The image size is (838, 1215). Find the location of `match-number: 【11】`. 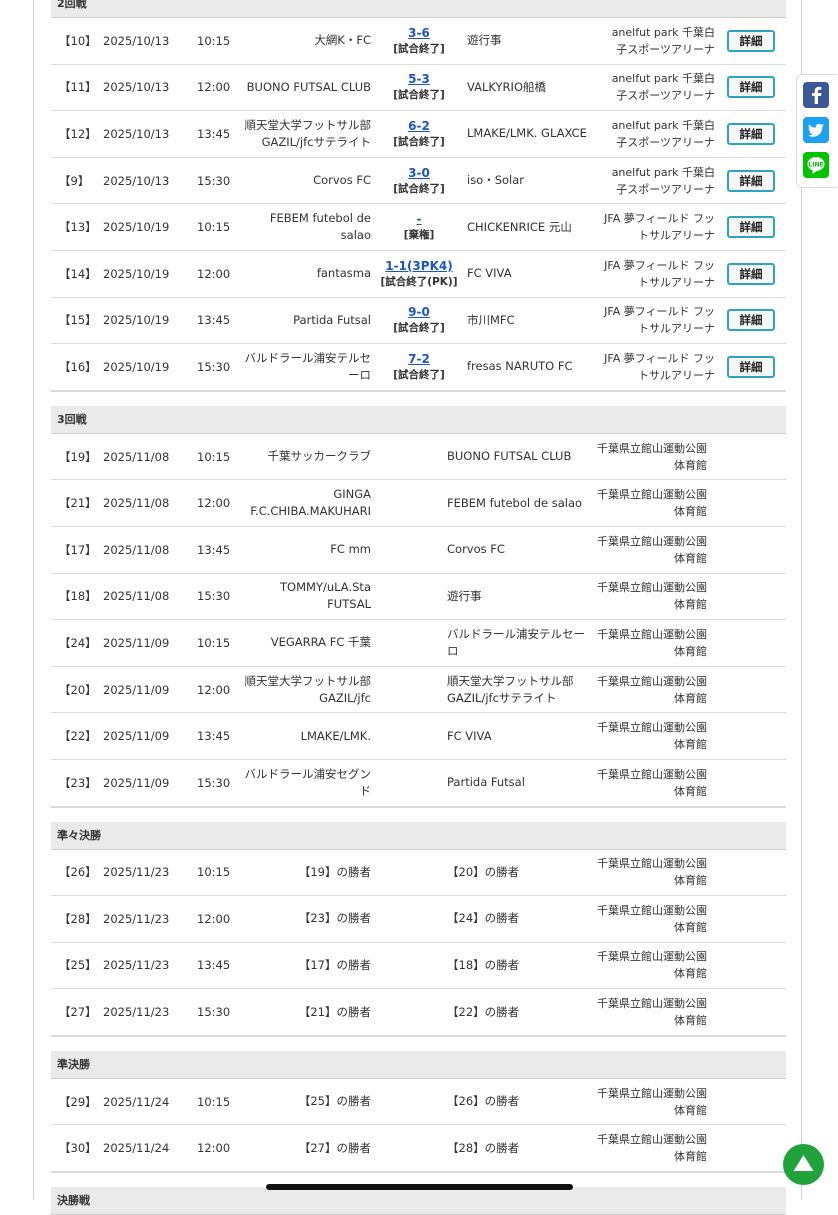

match-number: 【11】 is located at coordinates (78, 87).